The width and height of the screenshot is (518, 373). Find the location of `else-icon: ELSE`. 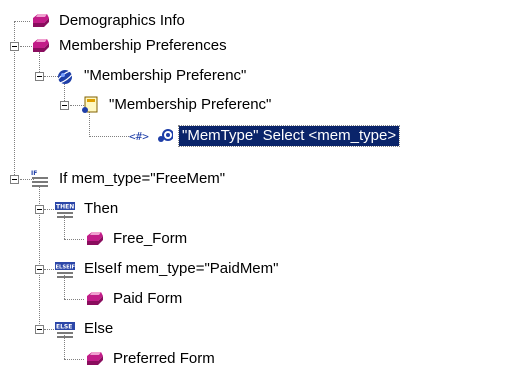

else-icon: ELSE is located at coordinates (65, 329).